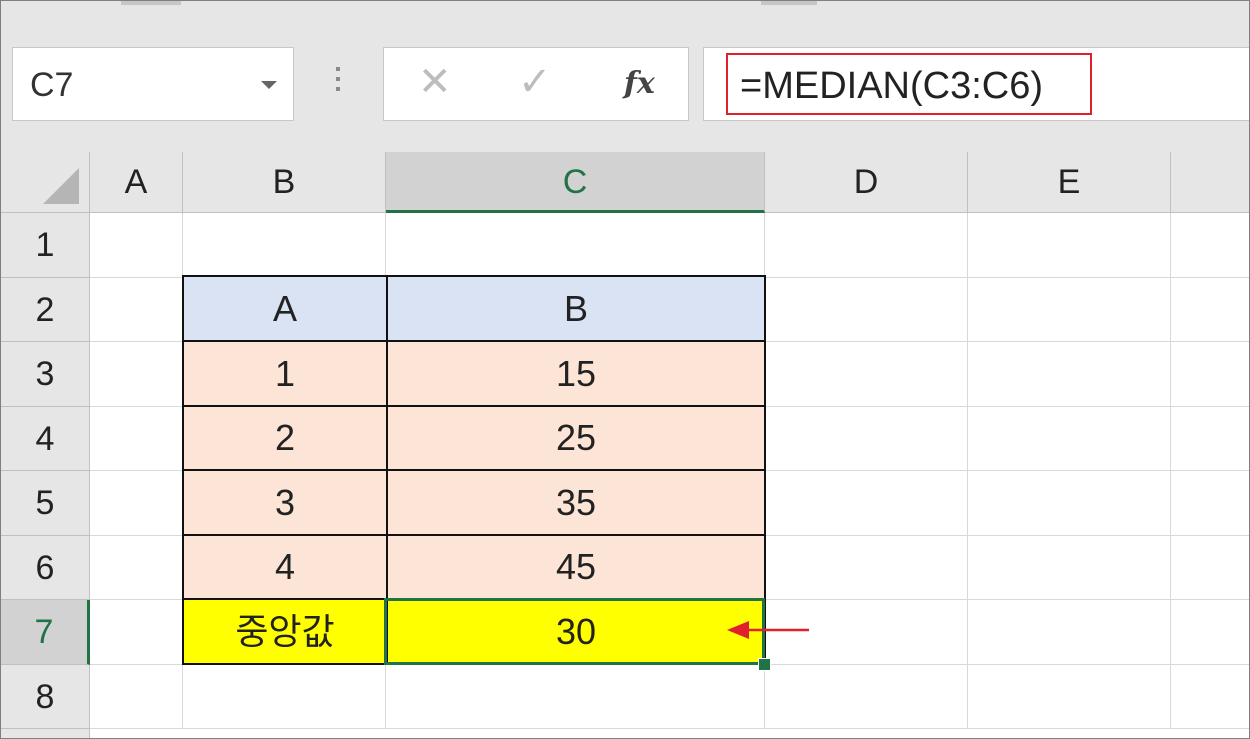 The image size is (1250, 739). What do you see at coordinates (136, 439) in the screenshot?
I see `cell-a4` at bounding box center [136, 439].